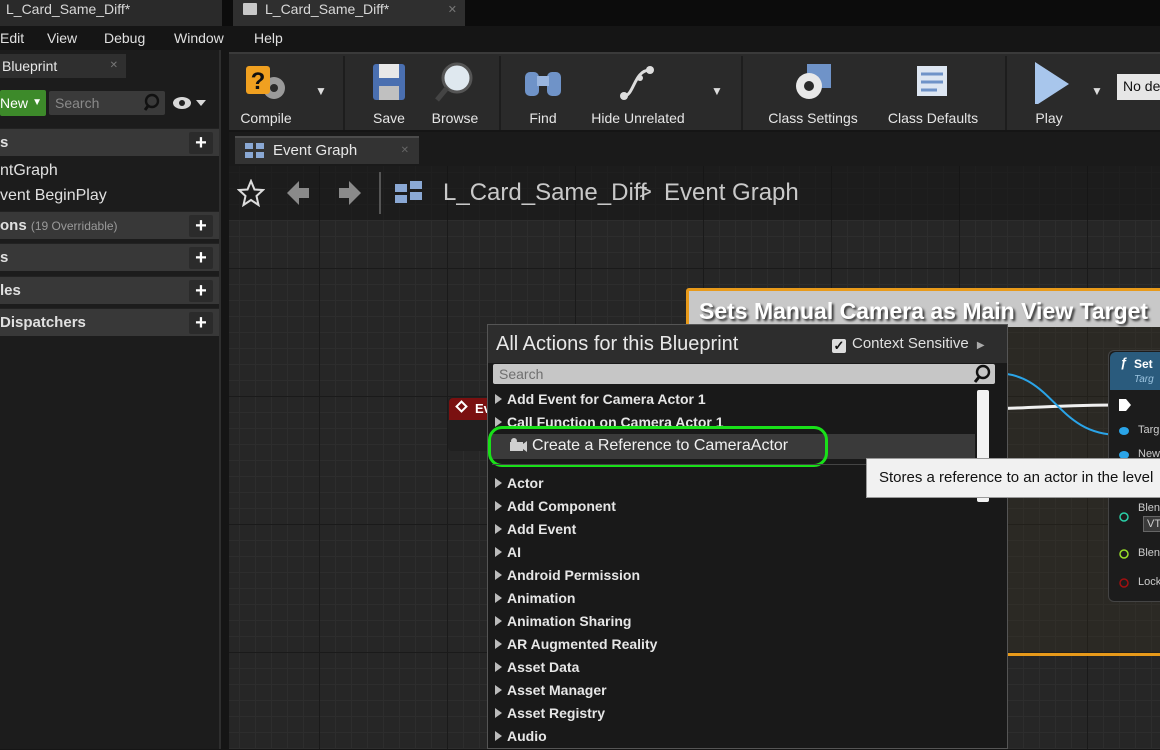 The width and height of the screenshot is (1160, 750). I want to click on menu-debug: Debug, so click(124, 38).